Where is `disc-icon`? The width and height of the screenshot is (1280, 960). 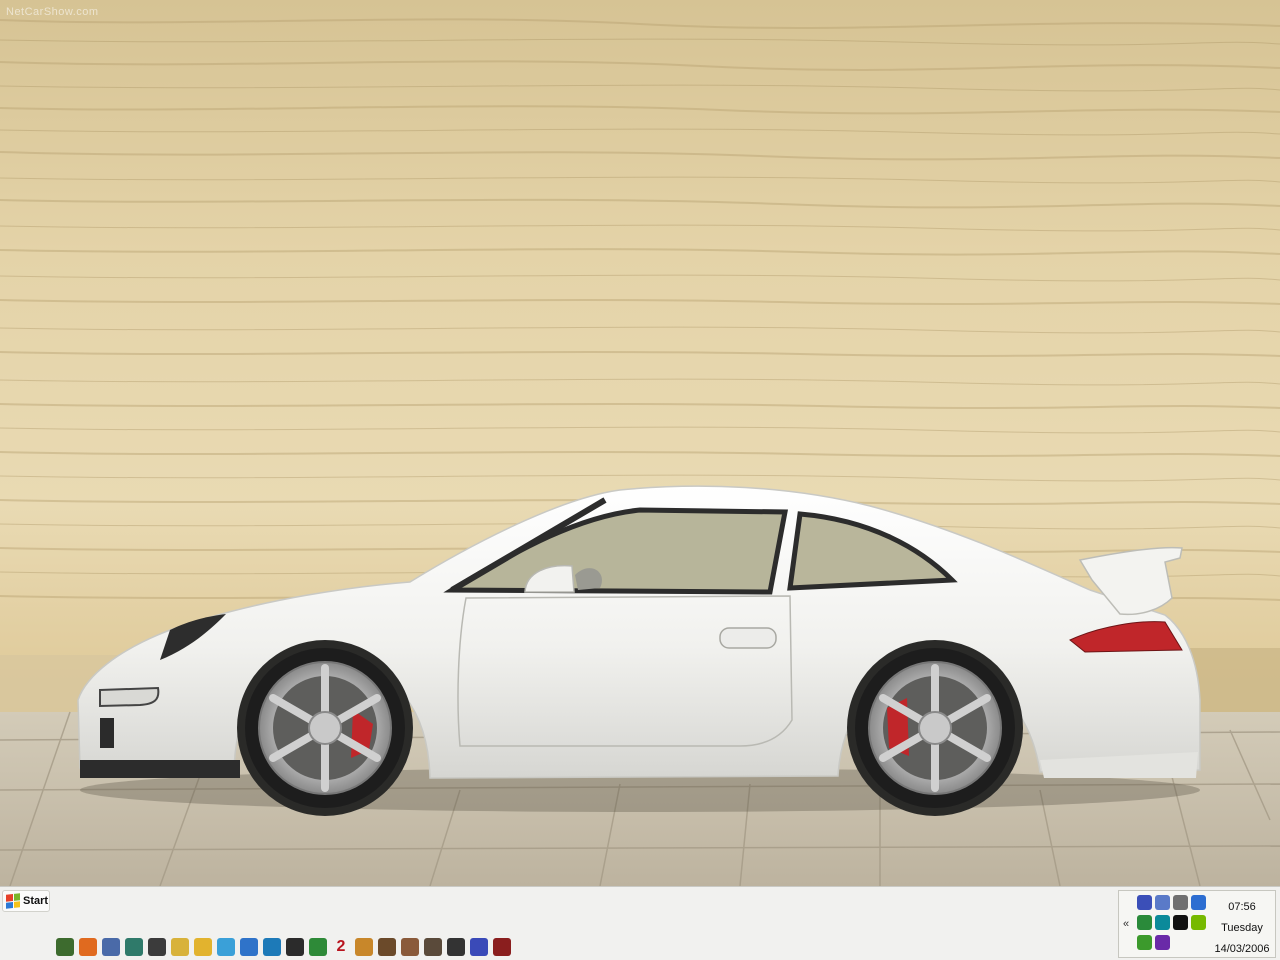 disc-icon is located at coordinates (157, 947).